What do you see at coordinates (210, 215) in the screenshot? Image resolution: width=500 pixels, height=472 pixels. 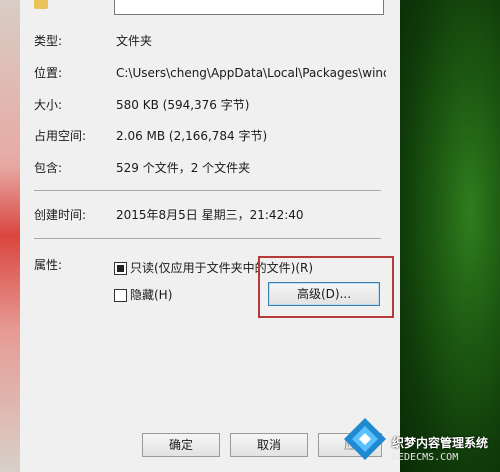 I see `created-value: 2015年8月5日 星期三，21:42:40` at bounding box center [210, 215].